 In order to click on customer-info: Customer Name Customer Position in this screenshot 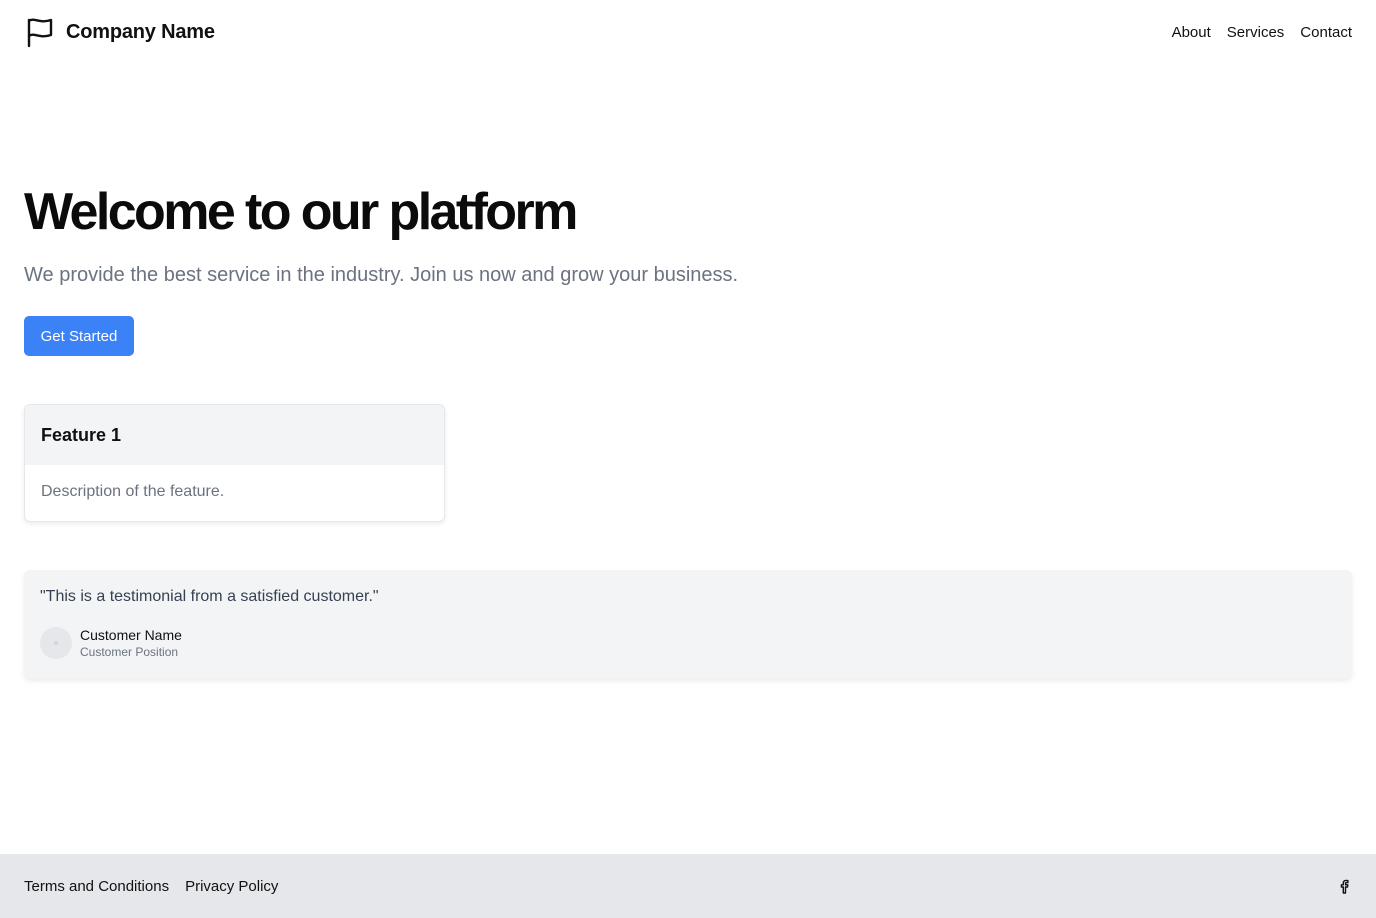, I will do `click(131, 643)`.